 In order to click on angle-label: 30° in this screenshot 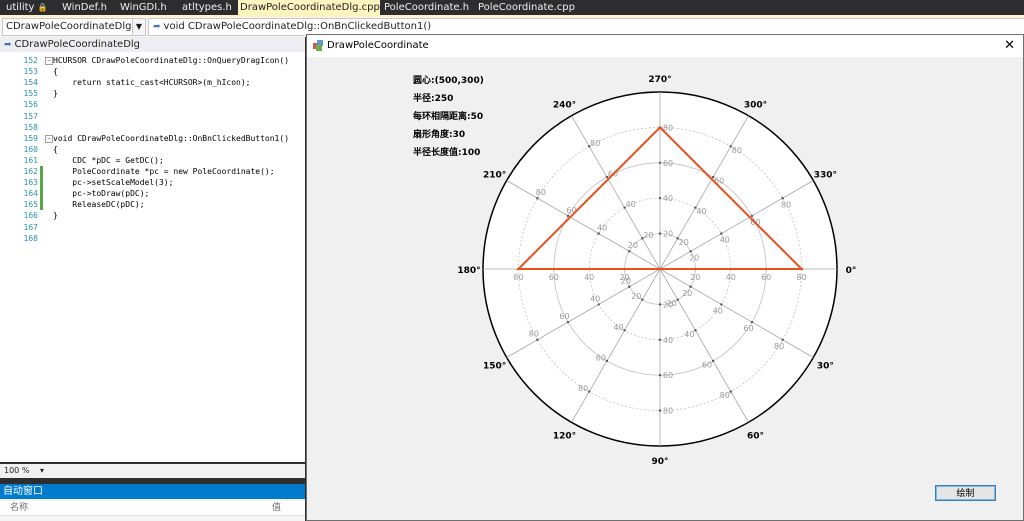, I will do `click(825, 367)`.